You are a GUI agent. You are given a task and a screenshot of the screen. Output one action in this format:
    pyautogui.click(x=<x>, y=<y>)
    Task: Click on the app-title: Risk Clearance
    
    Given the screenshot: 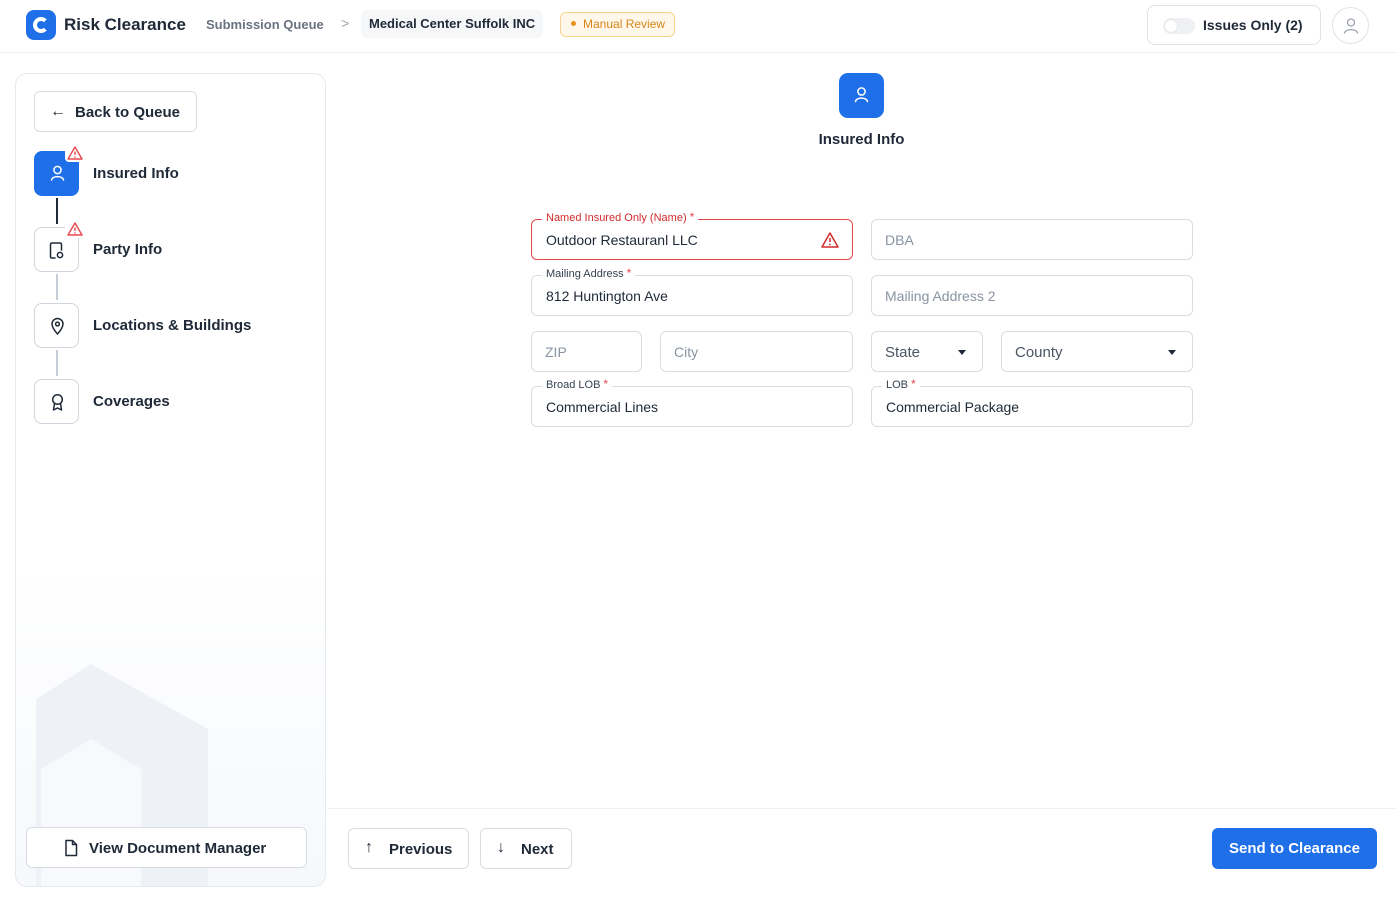 What is the action you would take?
    pyautogui.click(x=125, y=24)
    